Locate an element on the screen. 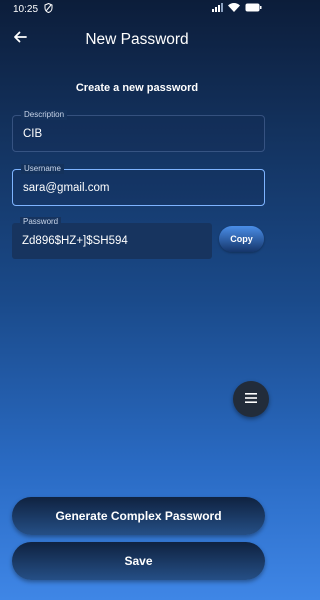  status-right is located at coordinates (237, 9).